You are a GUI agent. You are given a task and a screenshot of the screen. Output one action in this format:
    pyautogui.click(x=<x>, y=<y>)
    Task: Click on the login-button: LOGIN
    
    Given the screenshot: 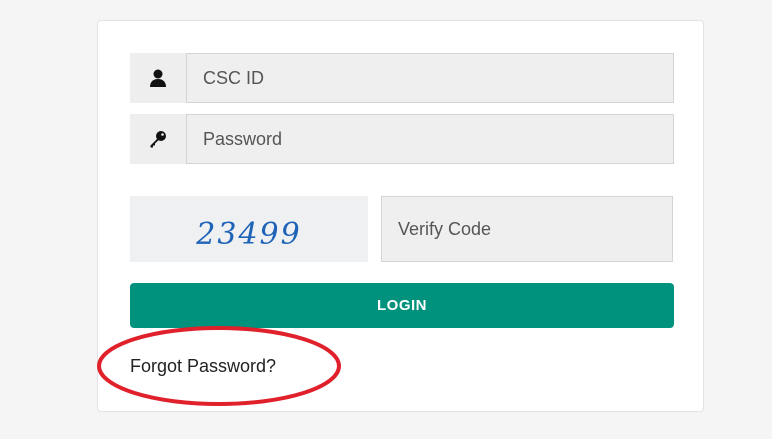 What is the action you would take?
    pyautogui.click(x=402, y=305)
    